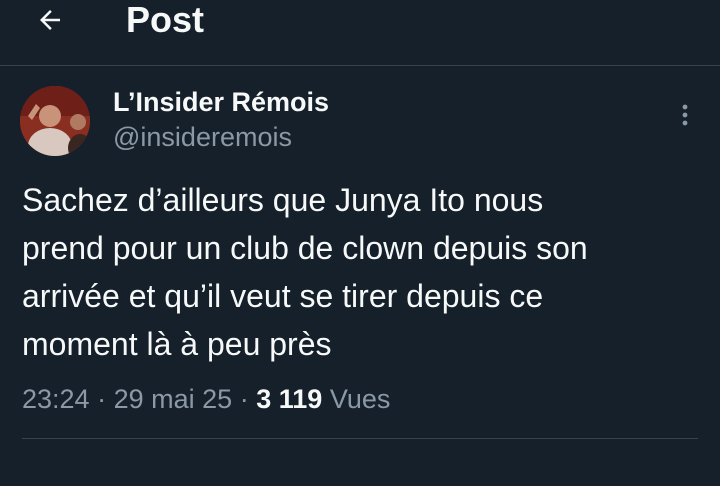 The width and height of the screenshot is (720, 486). I want to click on more-options-button, so click(685, 115).